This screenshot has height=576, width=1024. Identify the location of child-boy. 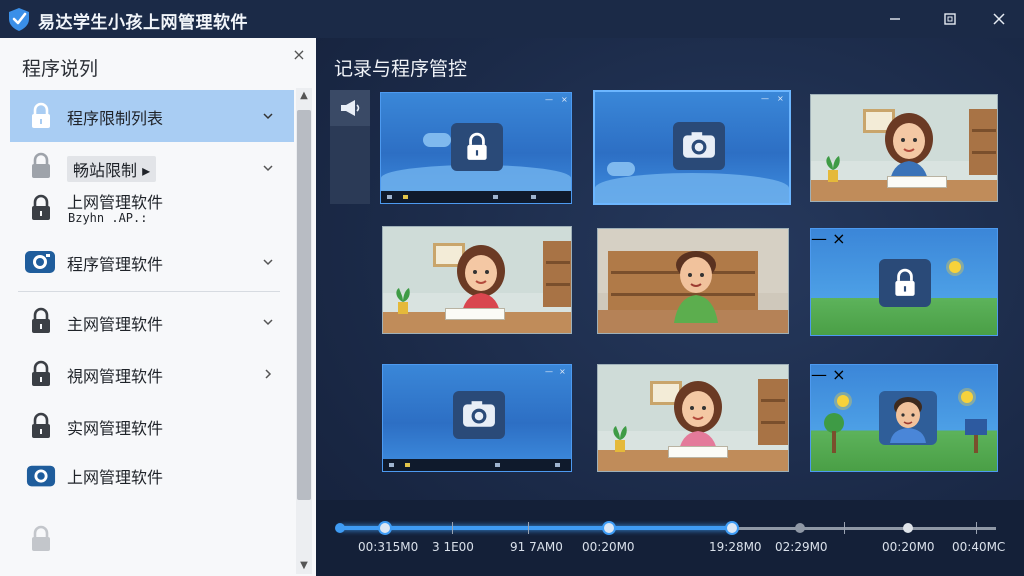
(696, 287).